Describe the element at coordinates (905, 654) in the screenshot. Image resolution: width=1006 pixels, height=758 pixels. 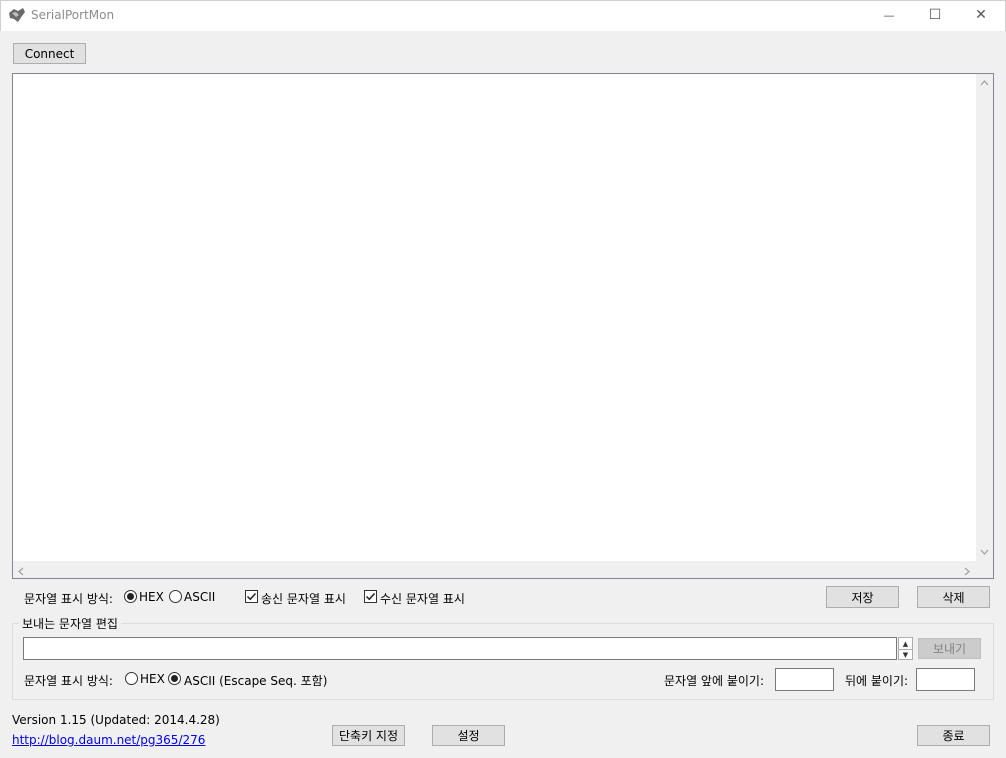
I see `spin-down-icon: ▼` at that location.